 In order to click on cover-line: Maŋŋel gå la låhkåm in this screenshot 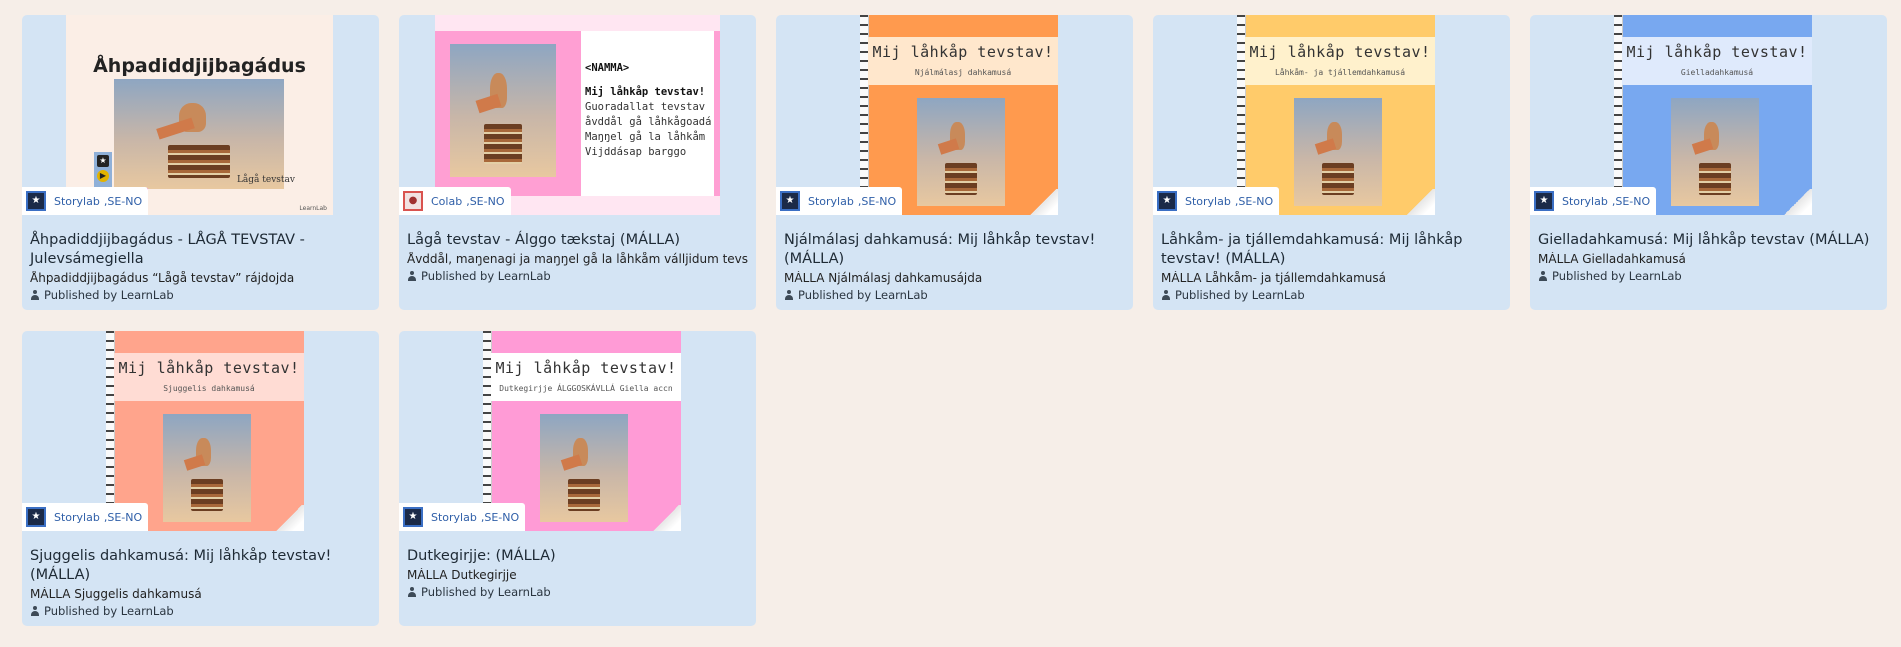, I will do `click(645, 137)`.